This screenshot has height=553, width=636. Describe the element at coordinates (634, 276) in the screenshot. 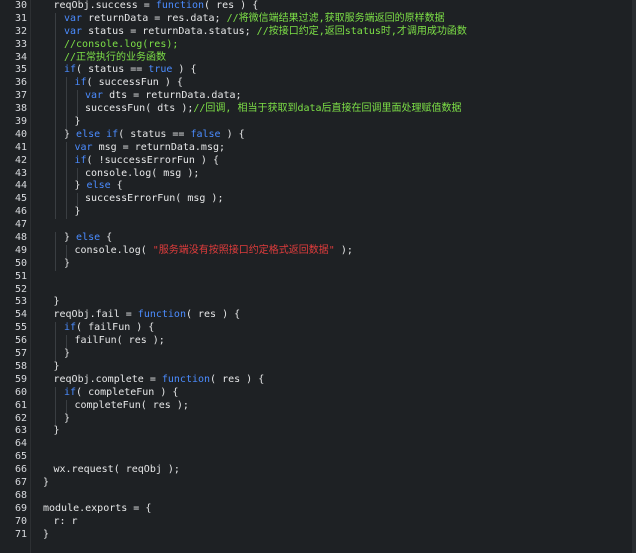

I see `vertical-scrollbar` at that location.